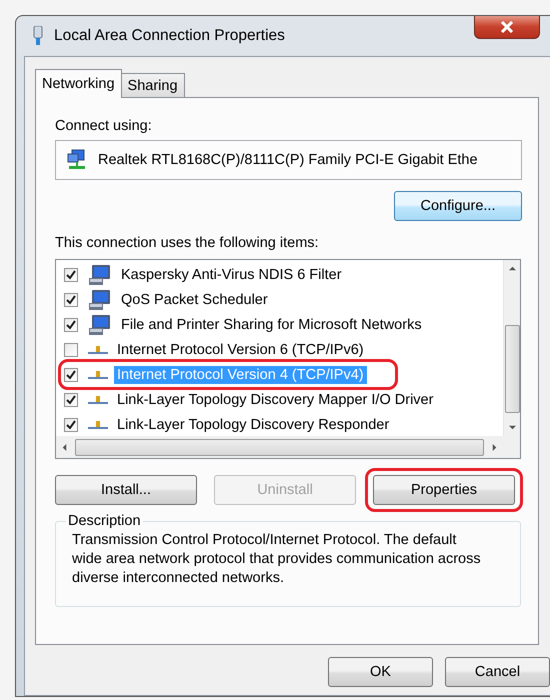  Describe the element at coordinates (240, 349) in the screenshot. I see `list-item: Internet Protocol Version 6 (TCP/IPv6)` at that location.